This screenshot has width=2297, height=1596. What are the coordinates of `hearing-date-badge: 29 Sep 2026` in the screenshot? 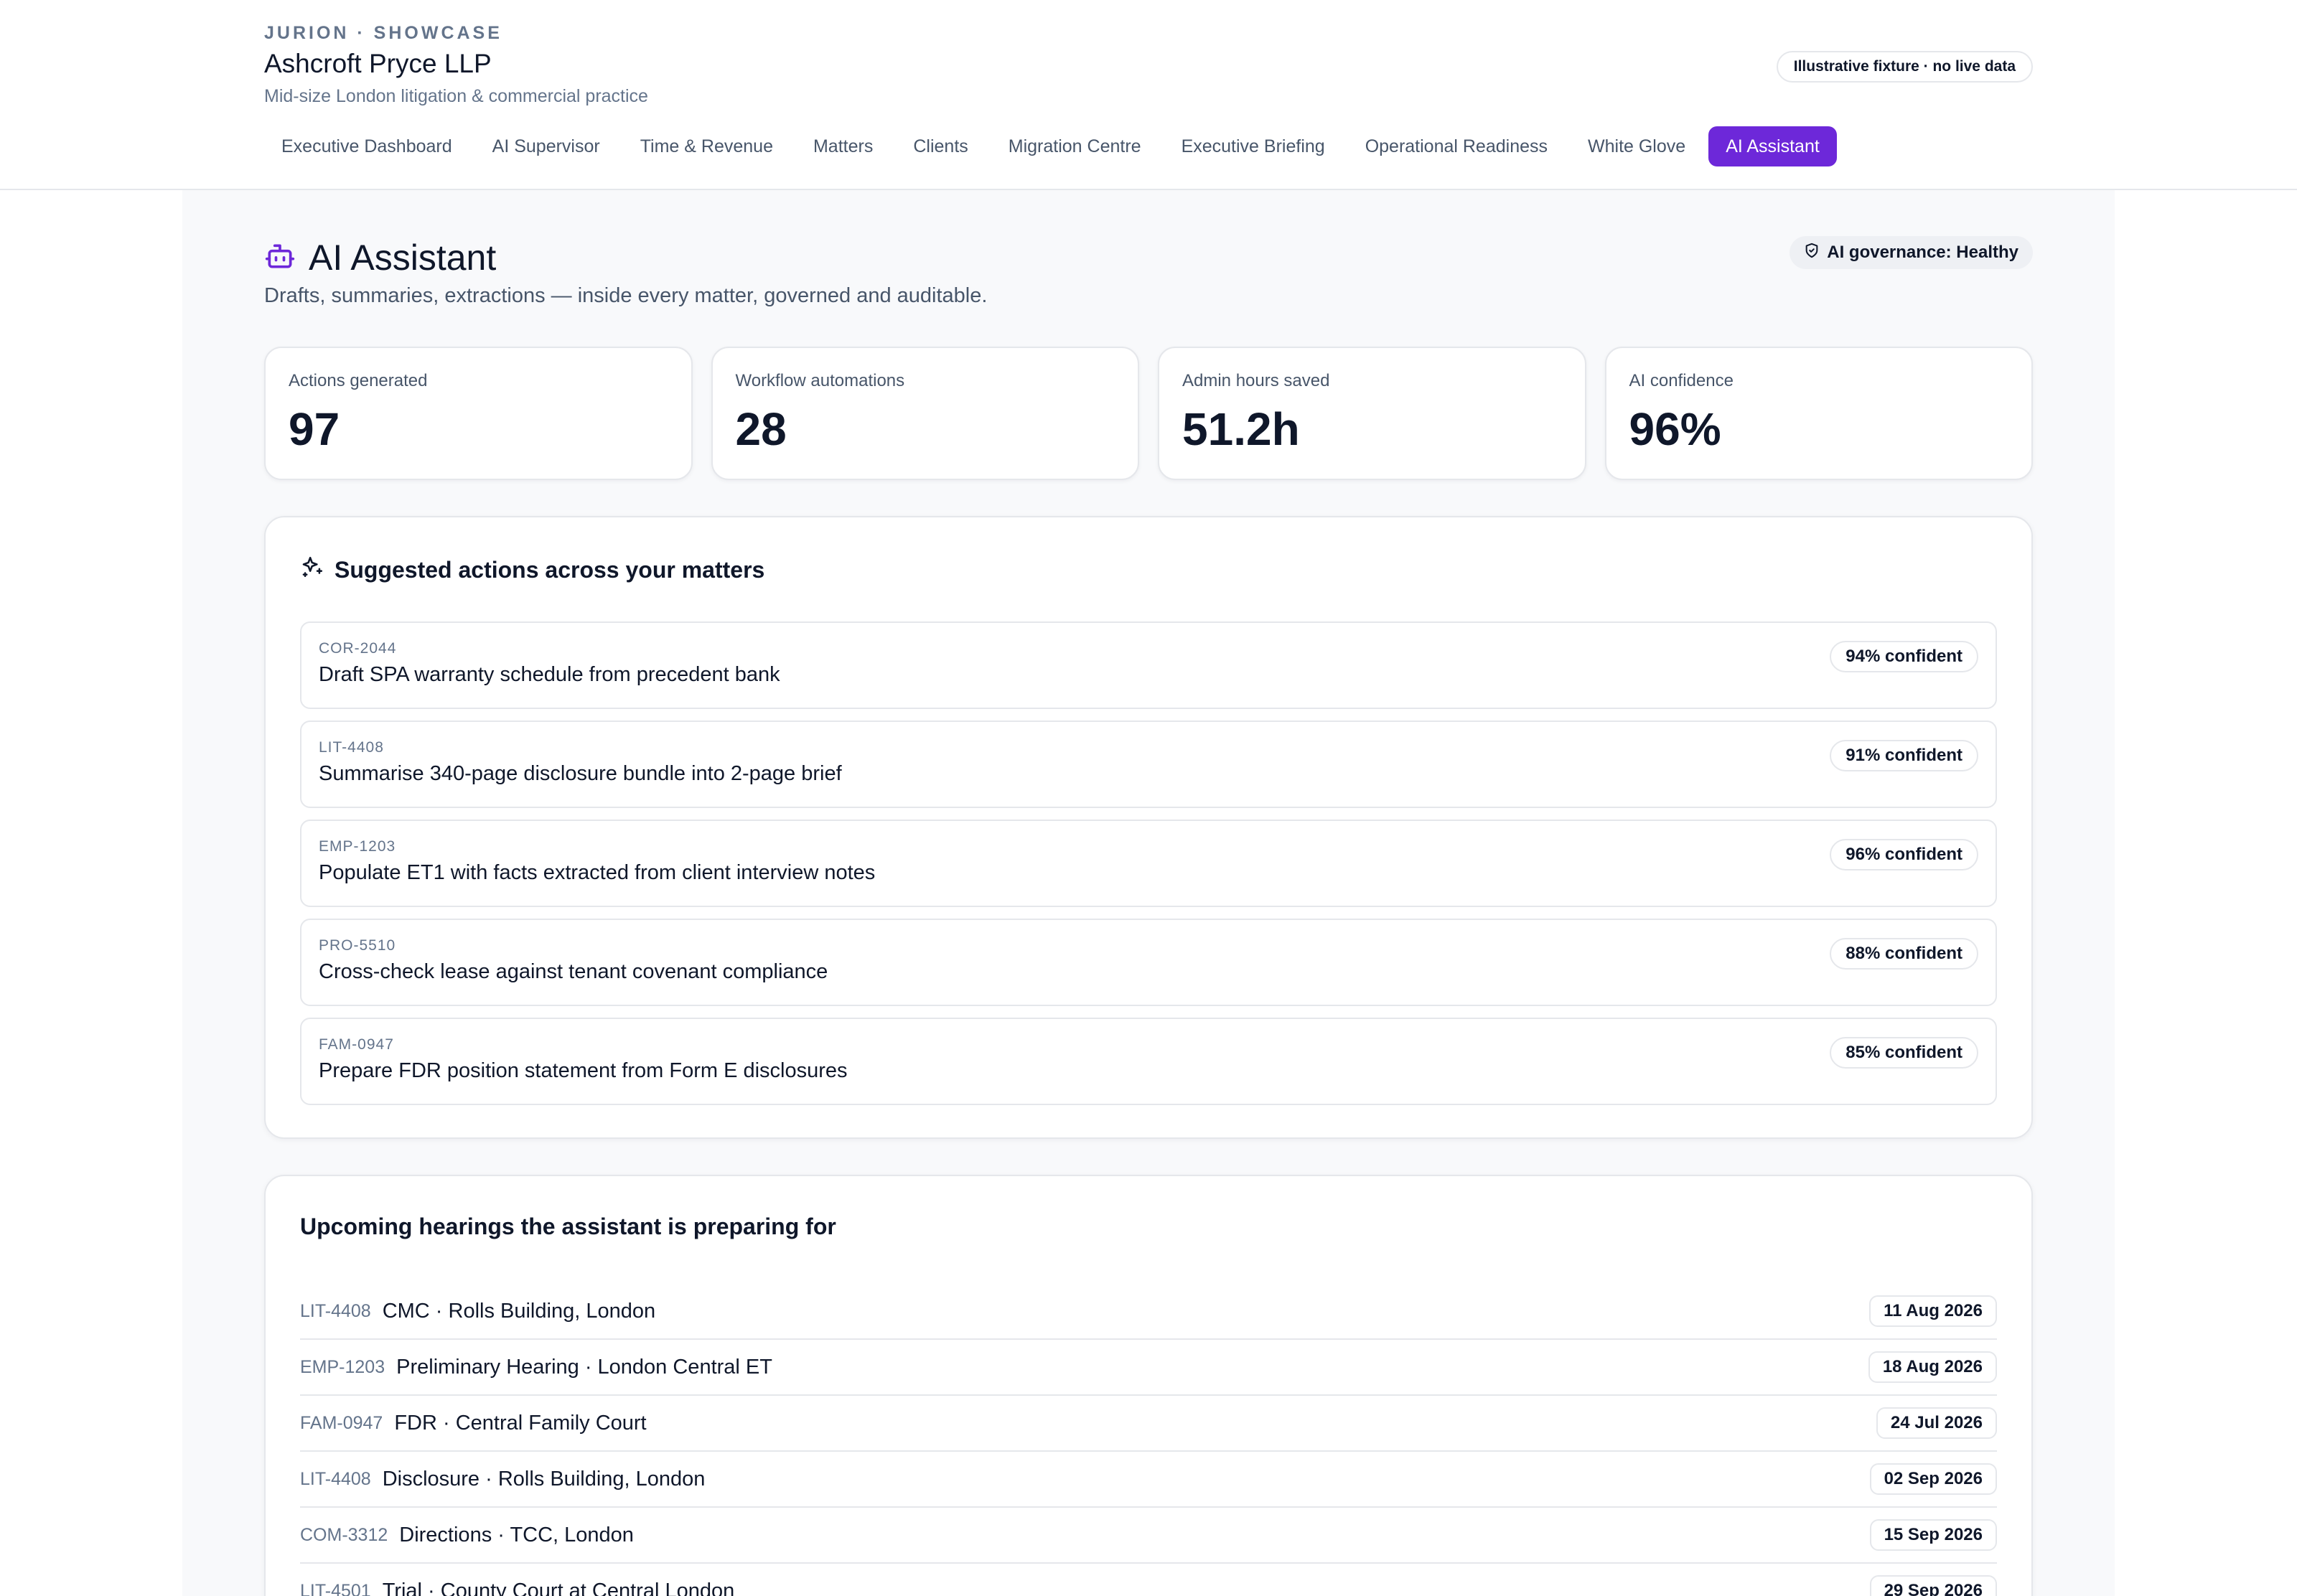 It's located at (1933, 1585).